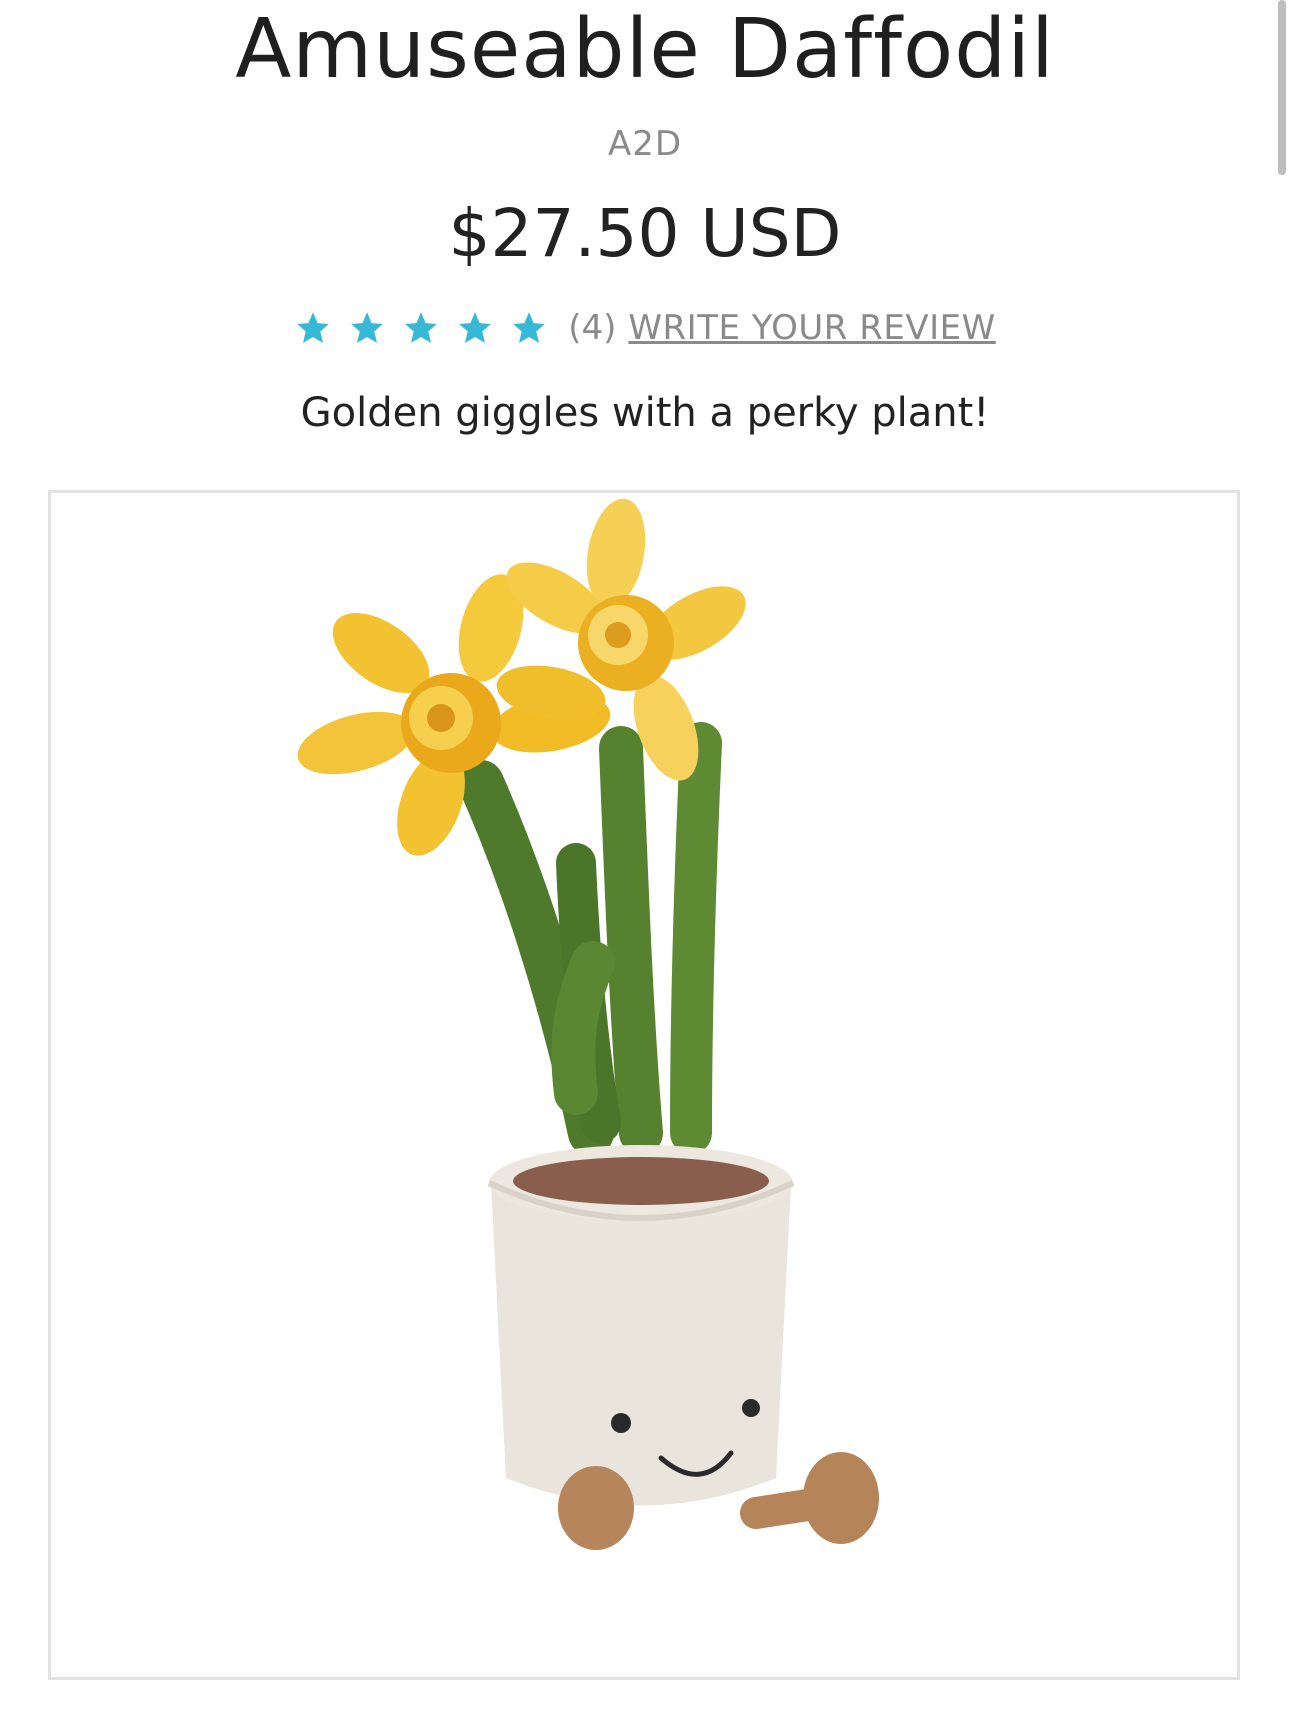 Image resolution: width=1290 pixels, height=1724 pixels. What do you see at coordinates (645, 233) in the screenshot?
I see `product-price: $27.50 USD` at bounding box center [645, 233].